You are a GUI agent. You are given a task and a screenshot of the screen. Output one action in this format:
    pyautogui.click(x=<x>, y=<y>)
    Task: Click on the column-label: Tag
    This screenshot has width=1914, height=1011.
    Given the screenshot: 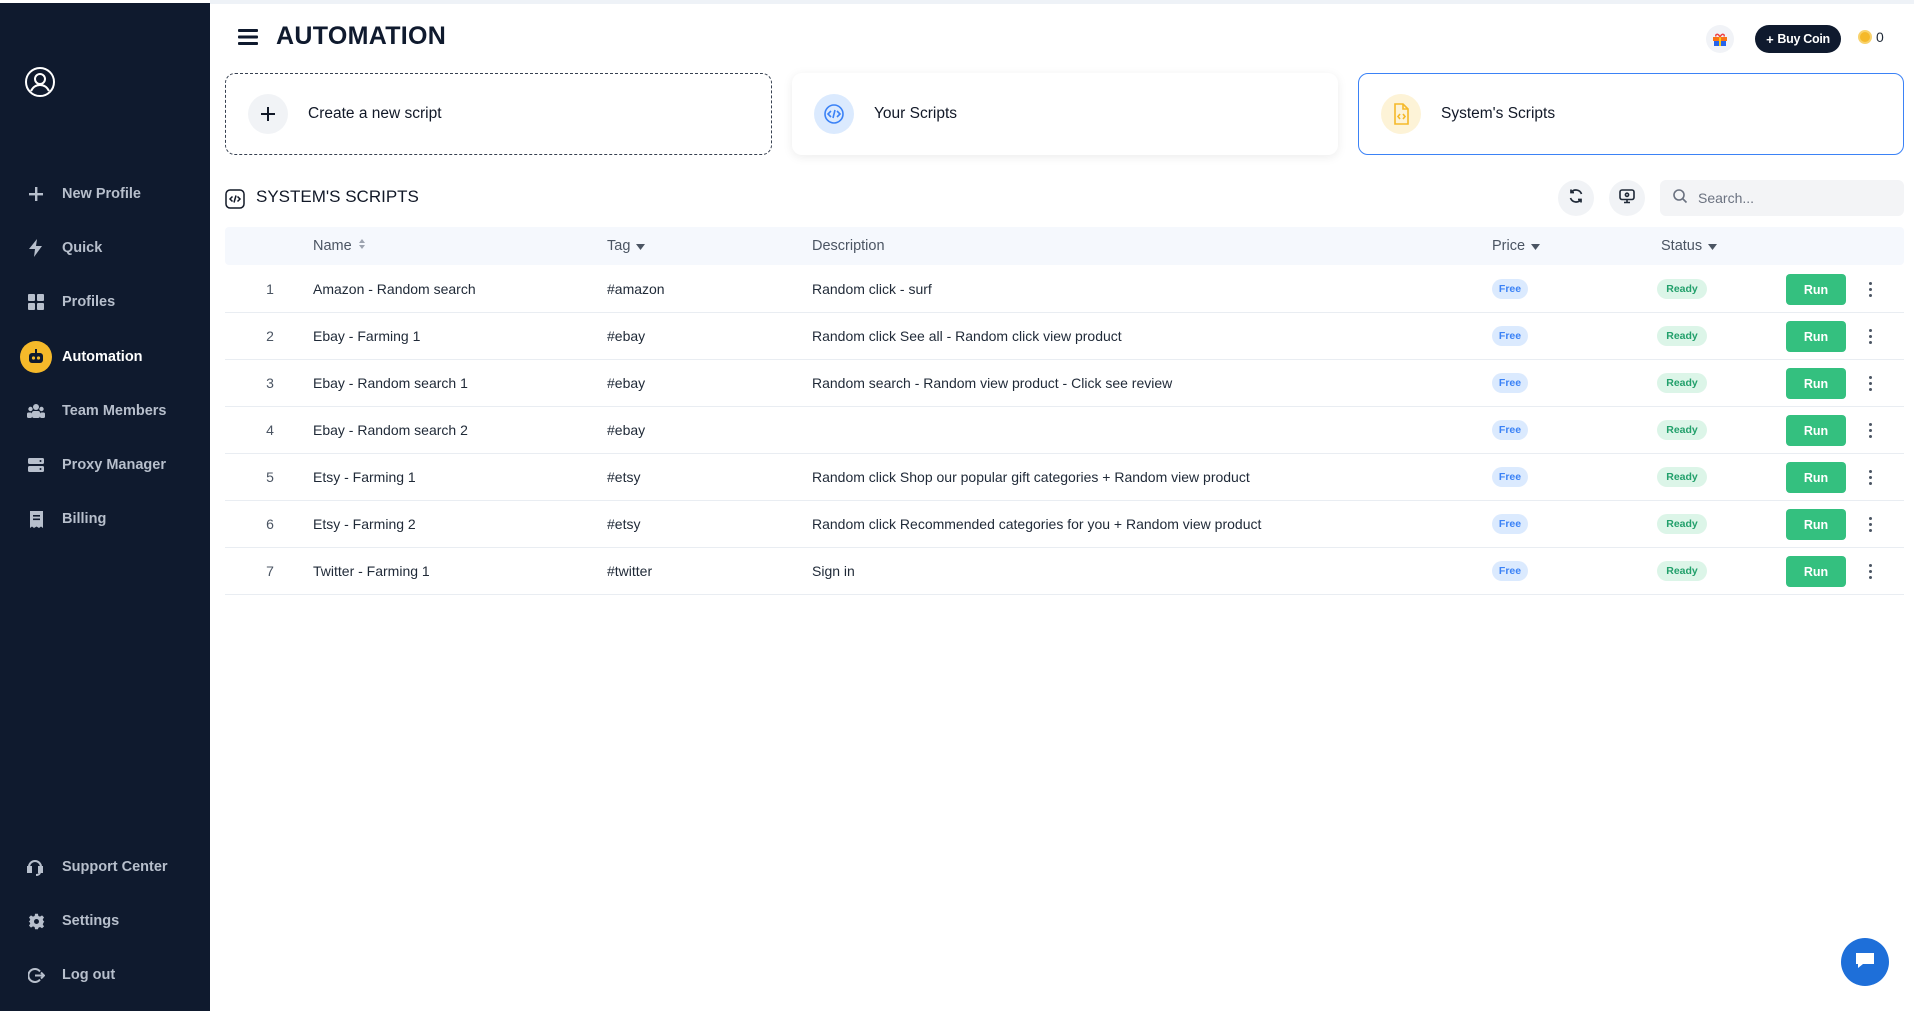 What is the action you would take?
    pyautogui.click(x=619, y=246)
    